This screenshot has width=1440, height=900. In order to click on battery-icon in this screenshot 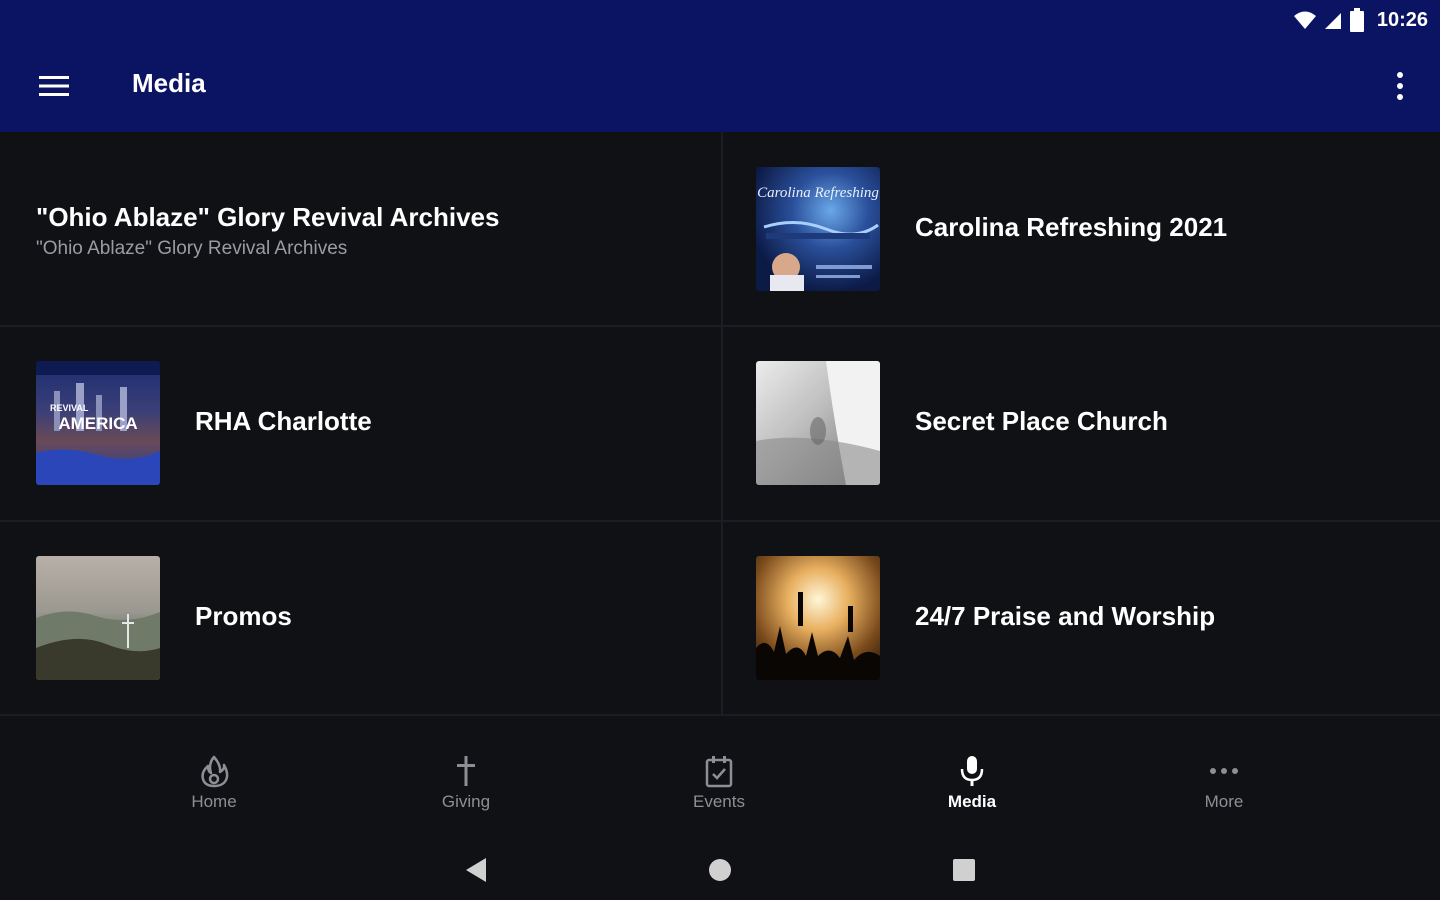, I will do `click(1356, 20)`.